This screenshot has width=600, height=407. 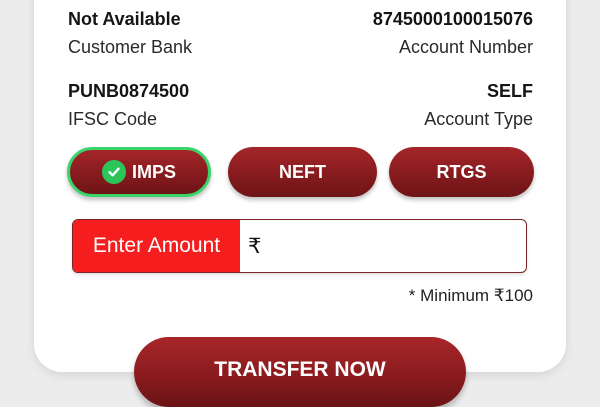 I want to click on check-icon, so click(x=113, y=172).